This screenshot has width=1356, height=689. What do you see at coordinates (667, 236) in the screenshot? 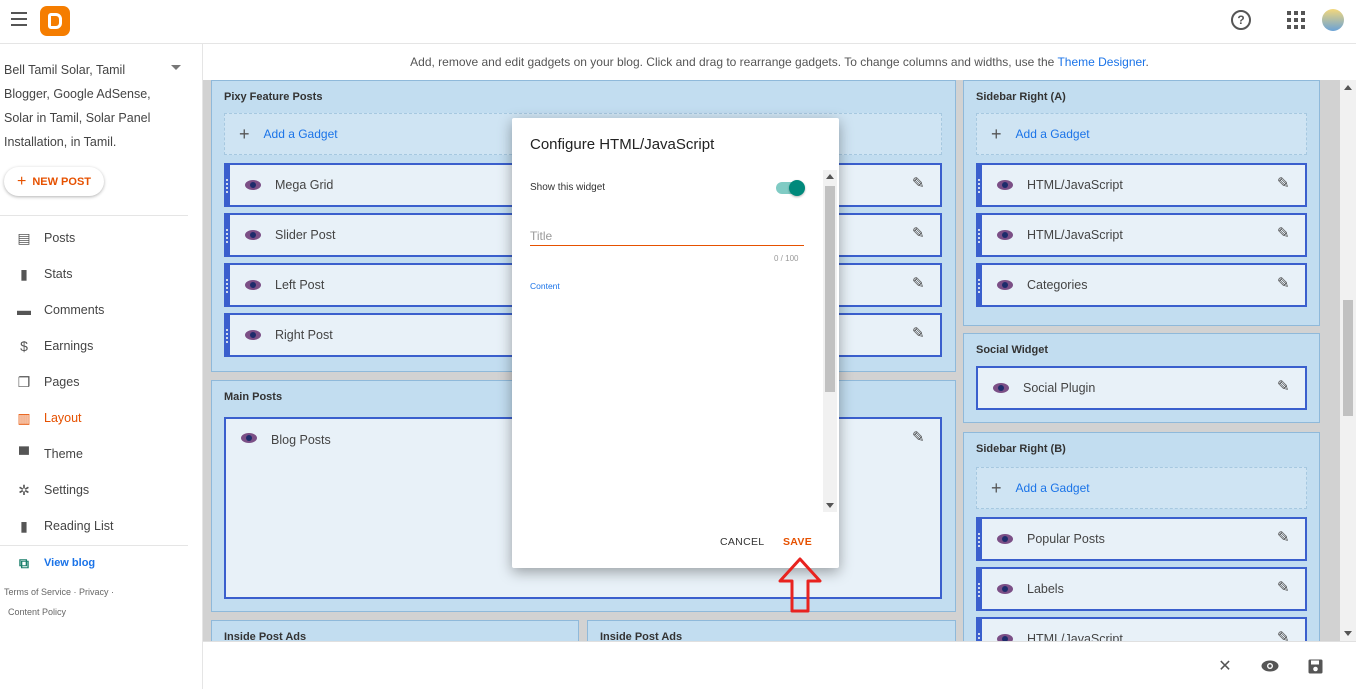
I see `title-input` at bounding box center [667, 236].